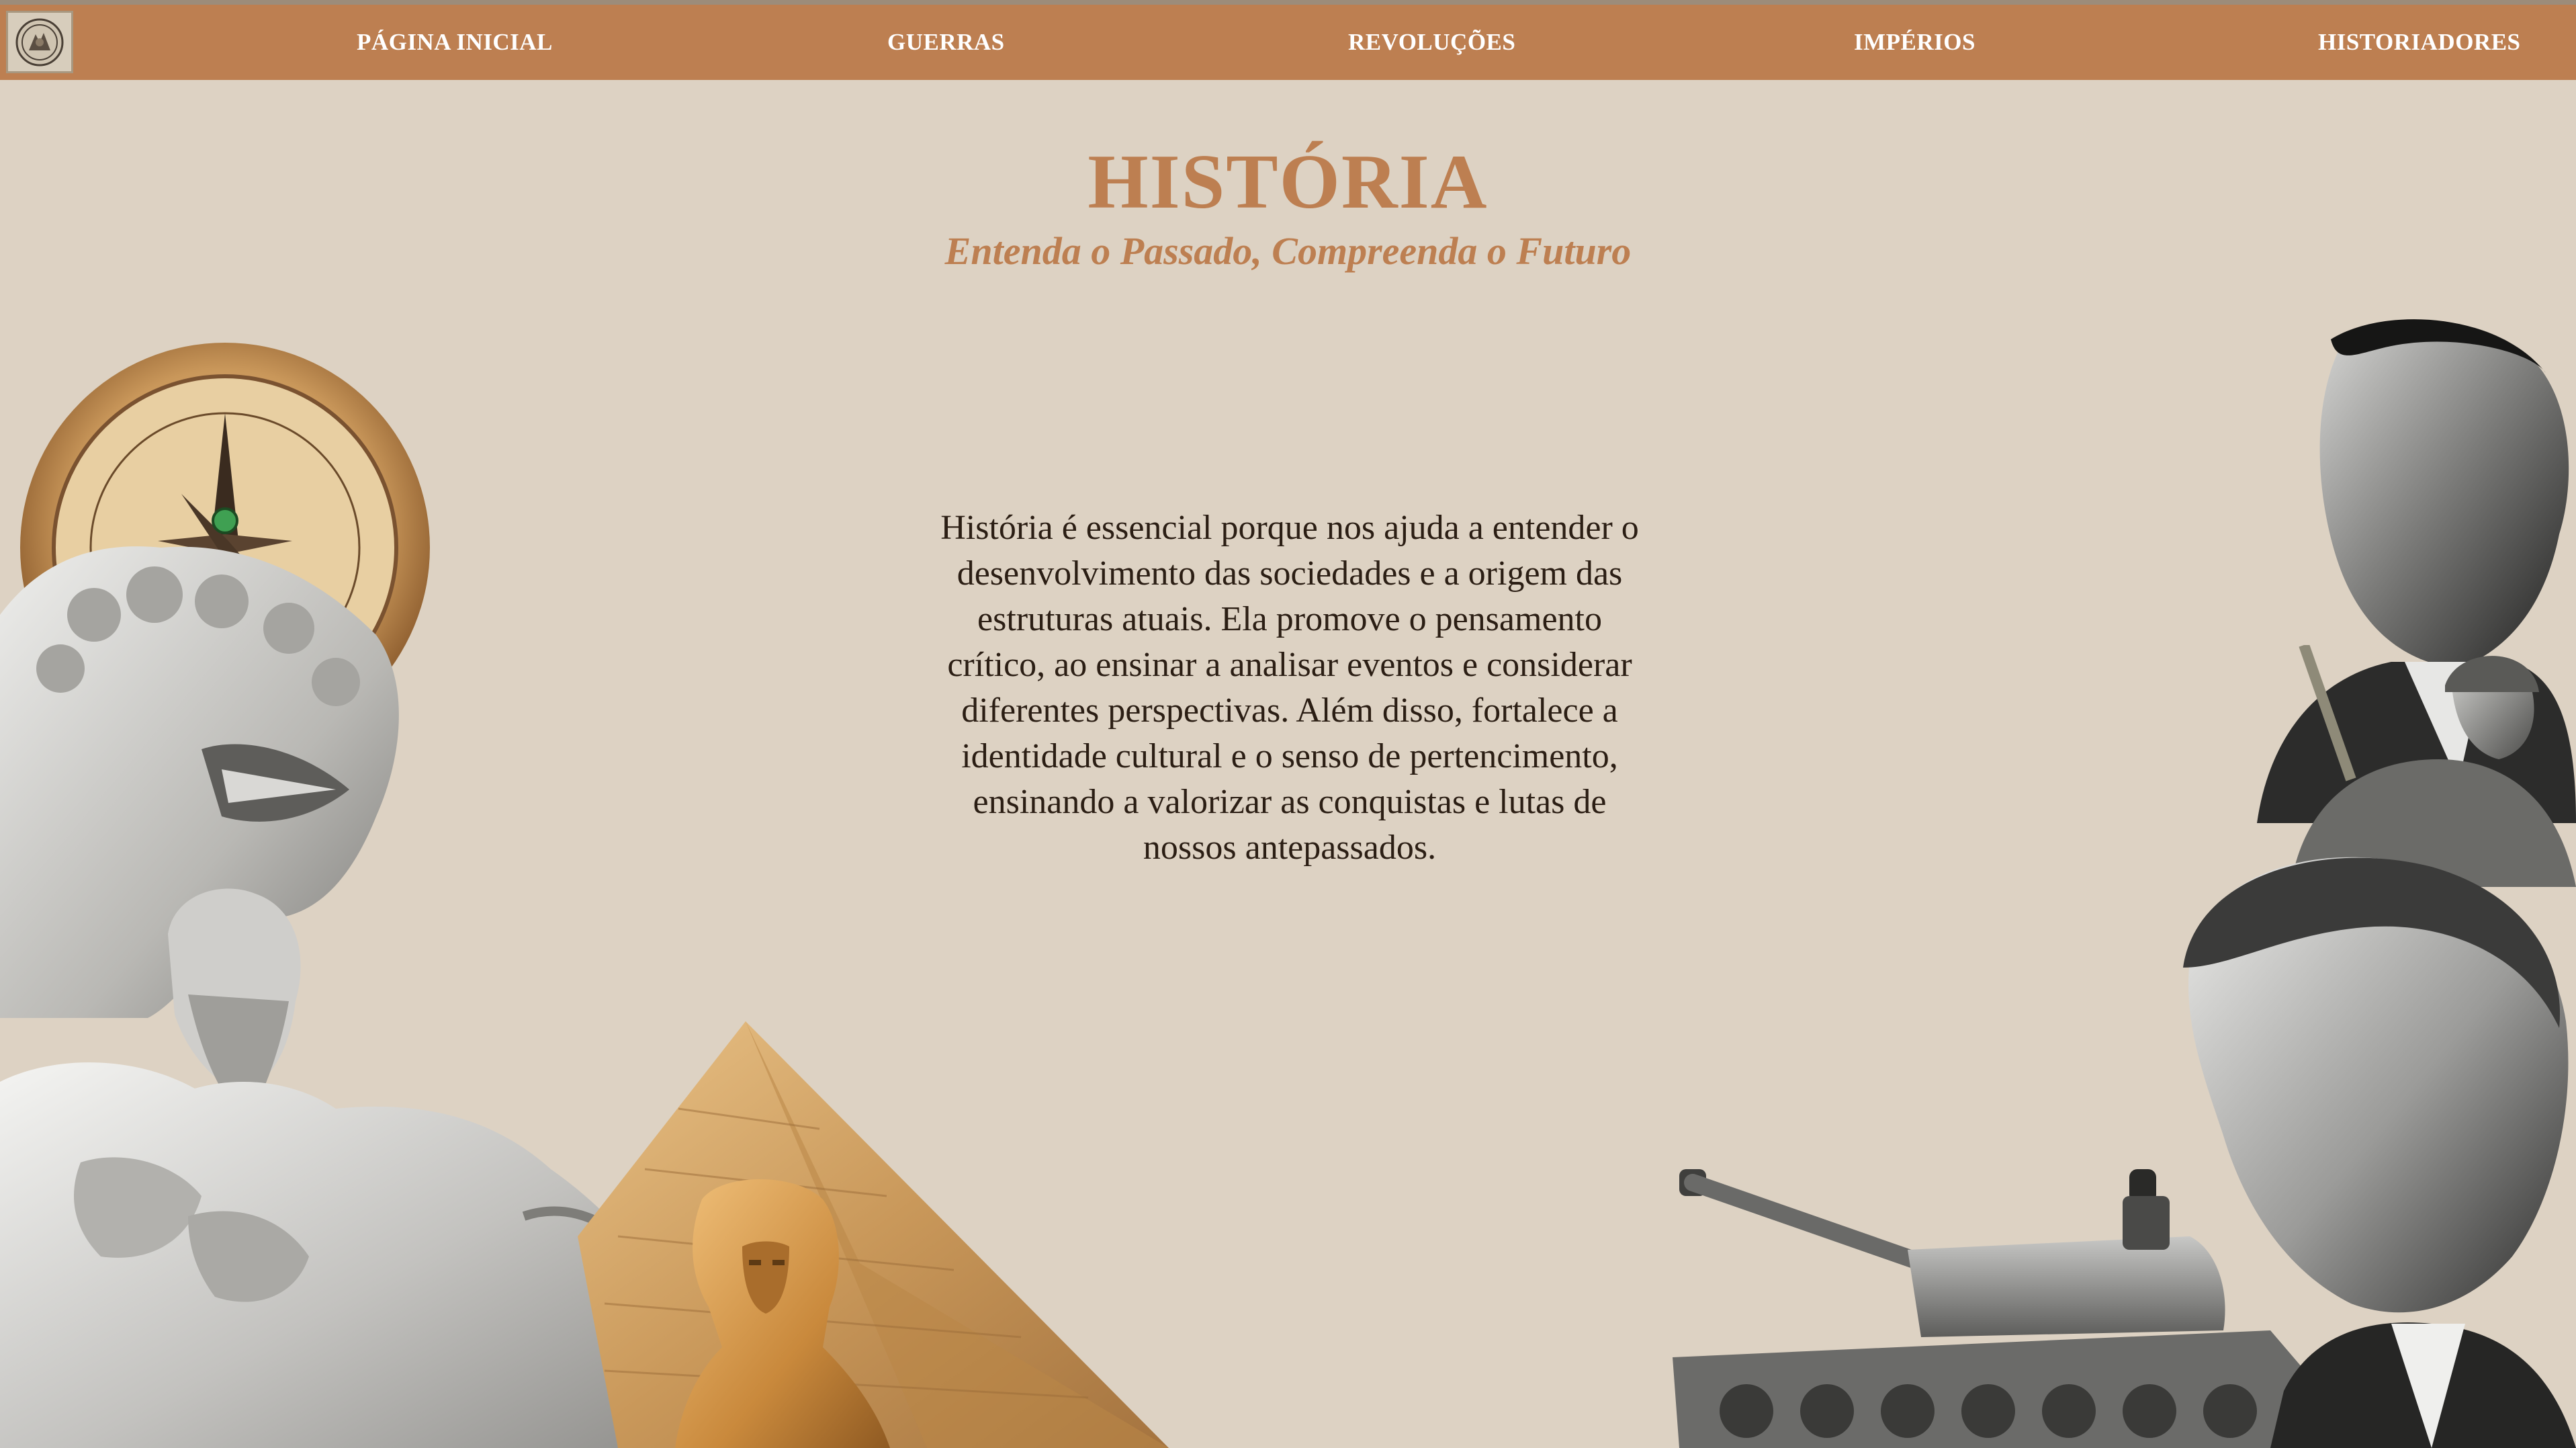 The width and height of the screenshot is (2576, 1448). What do you see at coordinates (1288, 2) in the screenshot?
I see `top-border` at bounding box center [1288, 2].